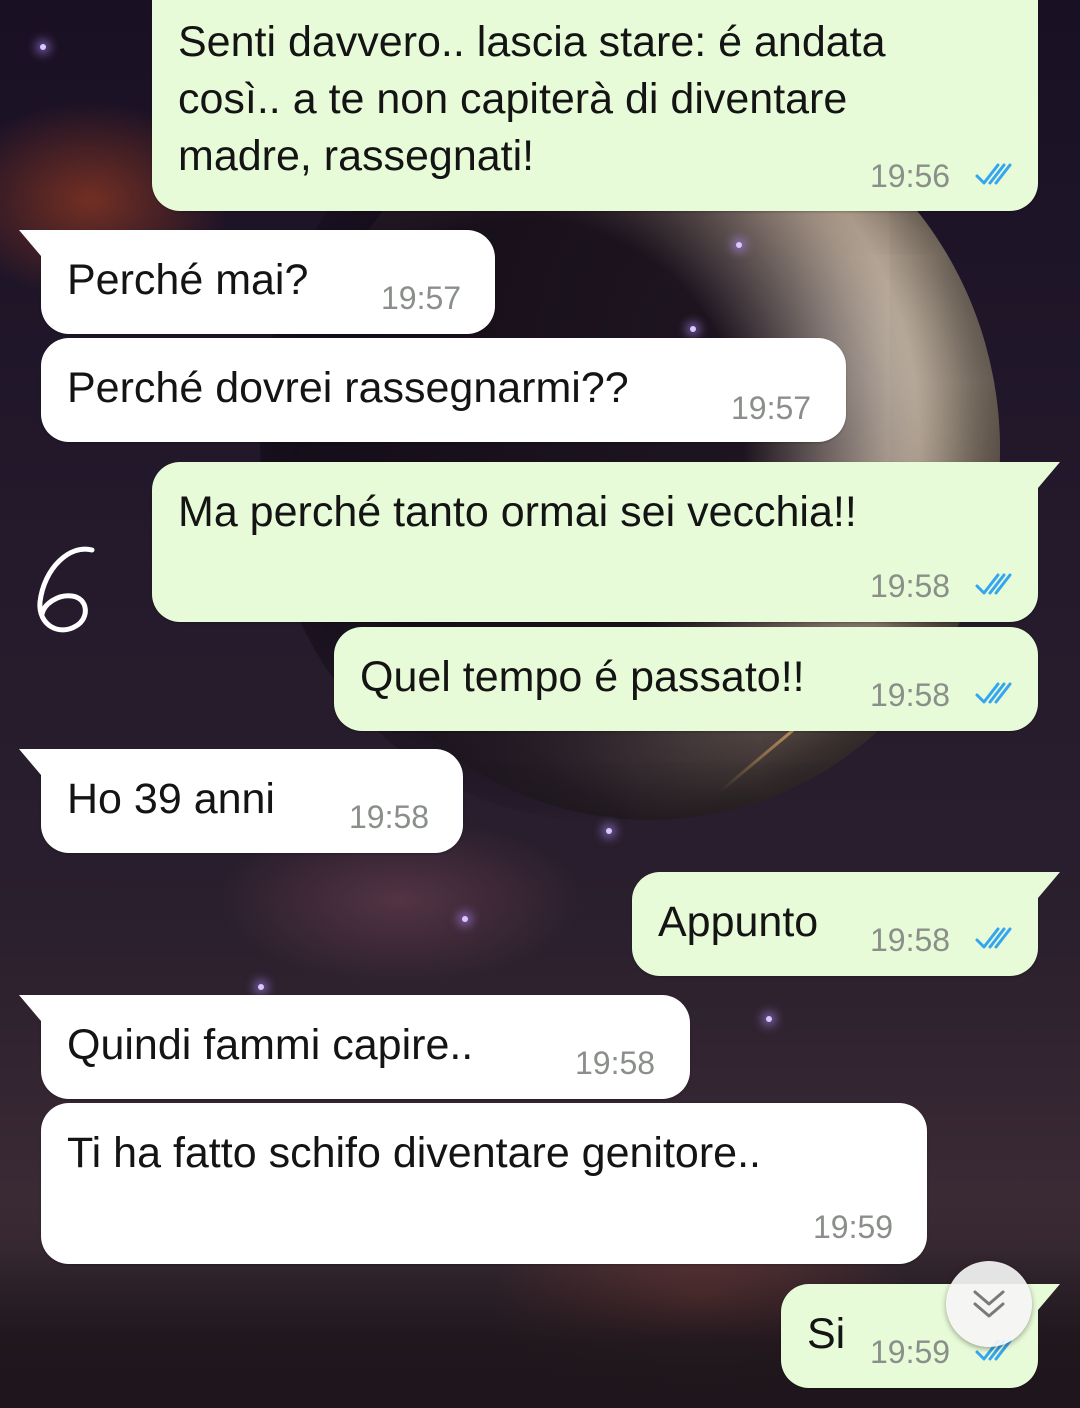 The width and height of the screenshot is (1080, 1408). Describe the element at coordinates (846, 924) in the screenshot. I see `message-bubble-outgoing: Appunto 19:58` at that location.